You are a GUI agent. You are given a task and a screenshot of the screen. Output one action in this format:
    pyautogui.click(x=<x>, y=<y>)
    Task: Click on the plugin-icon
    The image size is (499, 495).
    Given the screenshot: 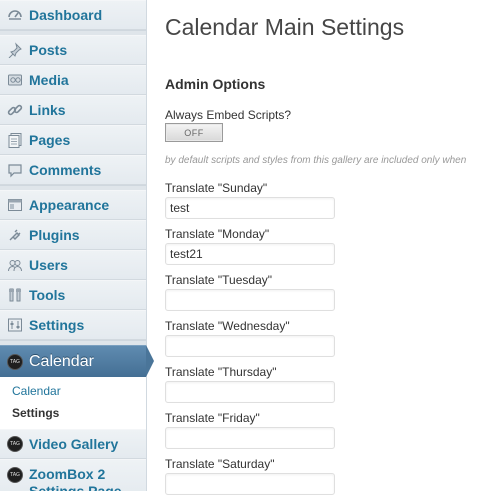 What is the action you would take?
    pyautogui.click(x=15, y=235)
    